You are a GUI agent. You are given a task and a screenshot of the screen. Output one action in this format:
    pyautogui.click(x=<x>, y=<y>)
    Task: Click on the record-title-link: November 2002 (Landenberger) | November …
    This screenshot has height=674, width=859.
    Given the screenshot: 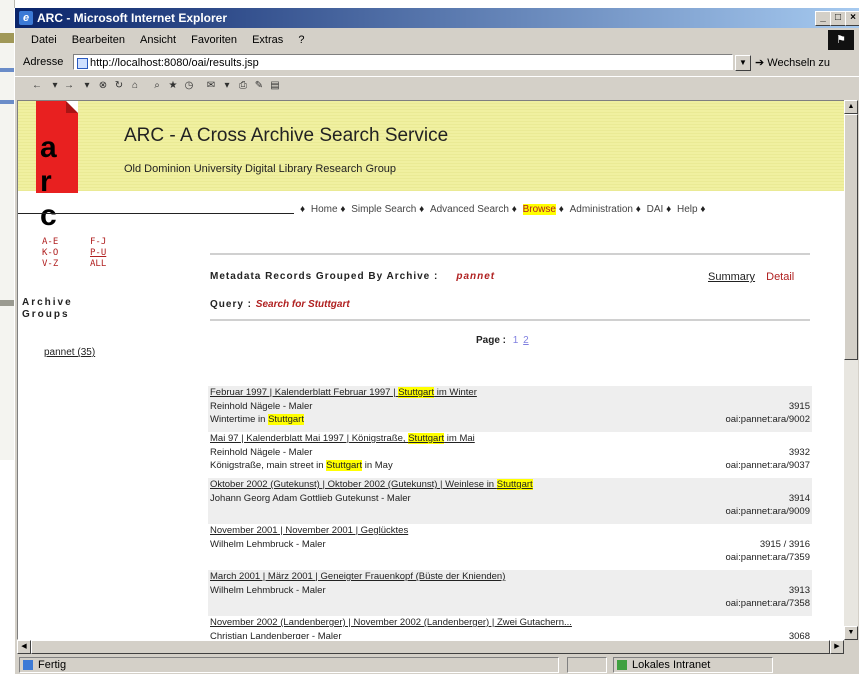 What is the action you would take?
    pyautogui.click(x=391, y=622)
    